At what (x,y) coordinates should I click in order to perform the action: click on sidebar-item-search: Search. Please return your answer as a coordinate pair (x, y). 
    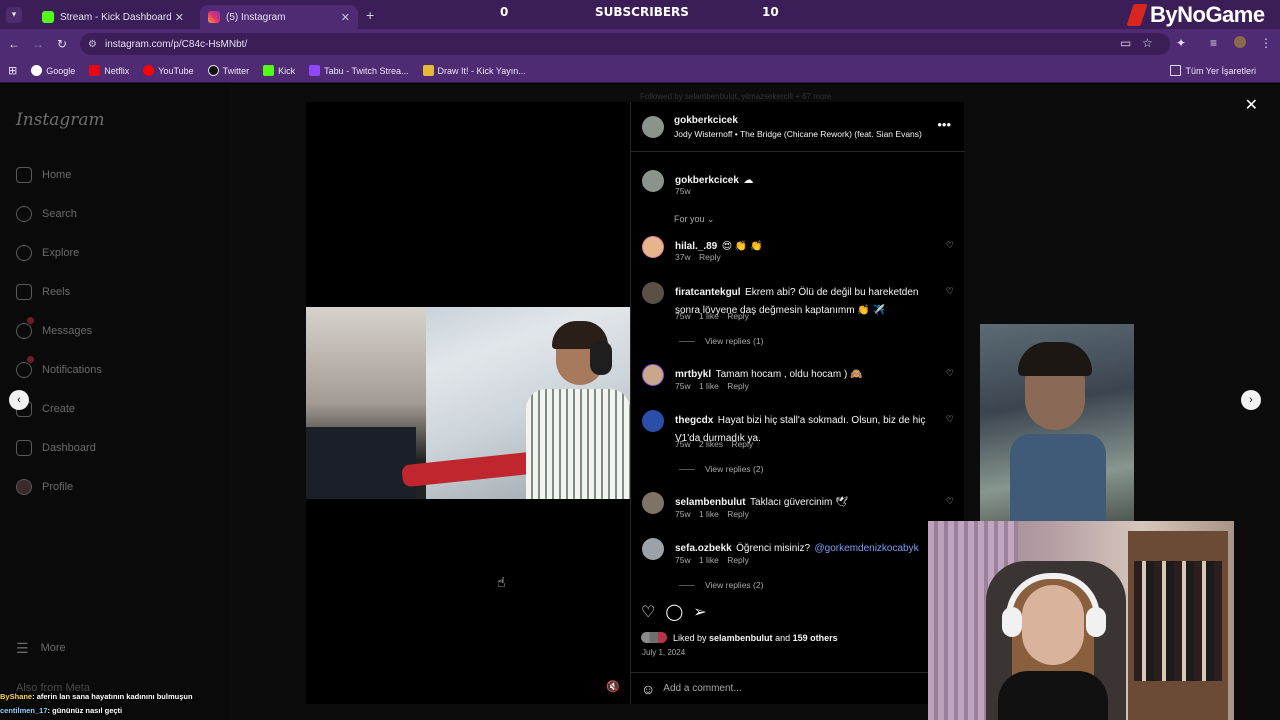
    Looking at the image, I should click on (46, 214).